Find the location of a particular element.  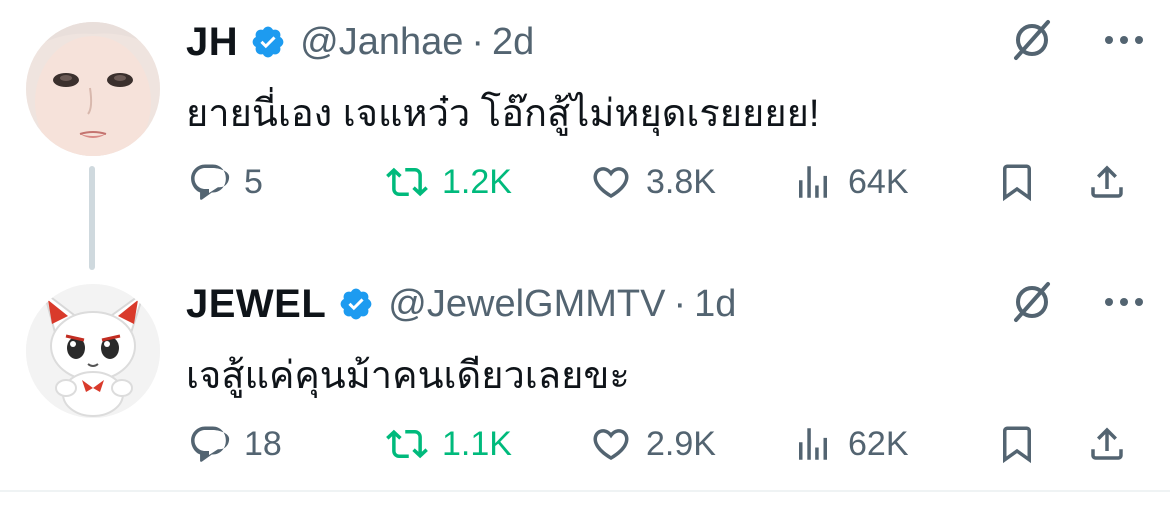

plush-toy-avatar is located at coordinates (93, 351).